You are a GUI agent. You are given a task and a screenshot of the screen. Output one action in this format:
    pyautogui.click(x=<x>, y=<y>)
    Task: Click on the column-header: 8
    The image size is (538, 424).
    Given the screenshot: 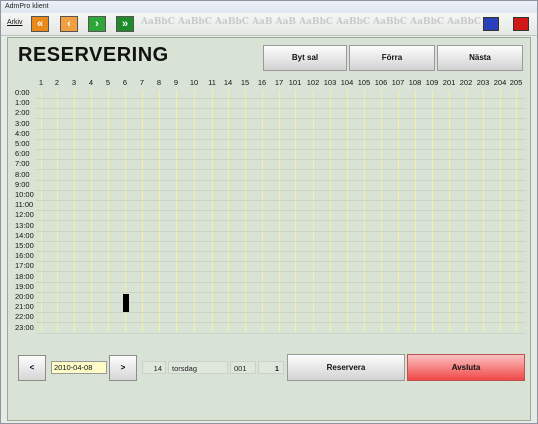 What is the action you would take?
    pyautogui.click(x=159, y=82)
    